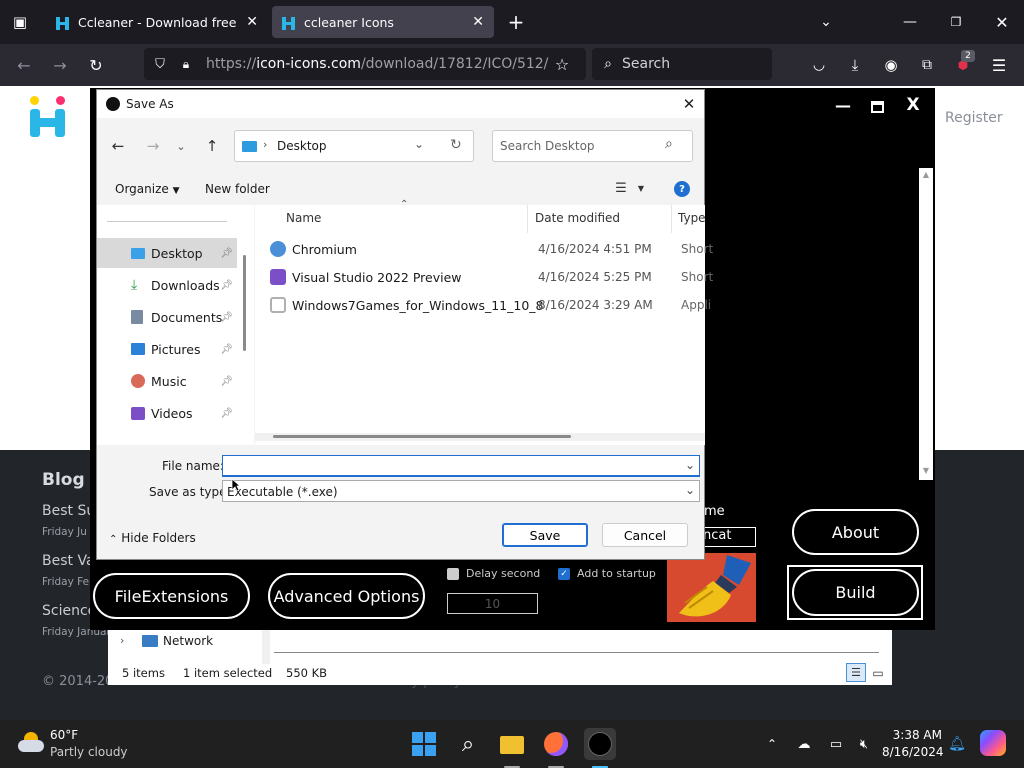 The width and height of the screenshot is (1024, 768). Describe the element at coordinates (89, 752) in the screenshot. I see `weather-description: Partly cloudy` at that location.